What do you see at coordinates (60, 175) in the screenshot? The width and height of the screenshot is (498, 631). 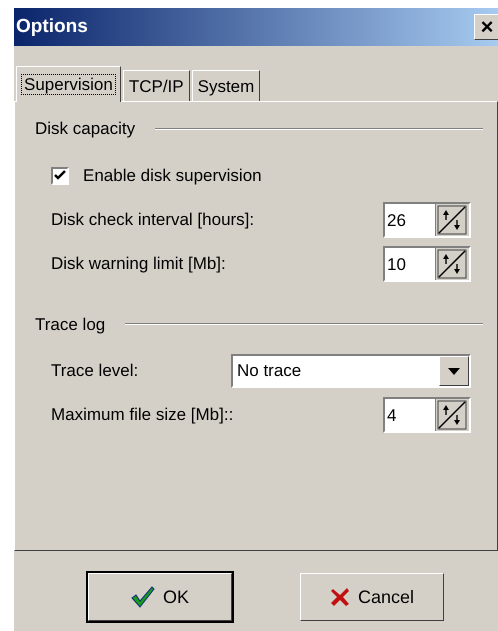 I see `checkbox` at bounding box center [60, 175].